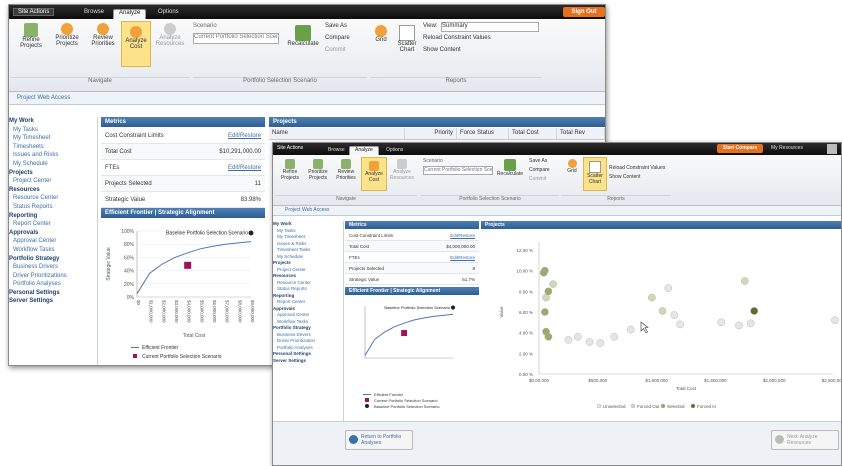 This screenshot has height=466, width=842. Describe the element at coordinates (53, 138) in the screenshot. I see `sidebar-item: My Timesheet` at that location.